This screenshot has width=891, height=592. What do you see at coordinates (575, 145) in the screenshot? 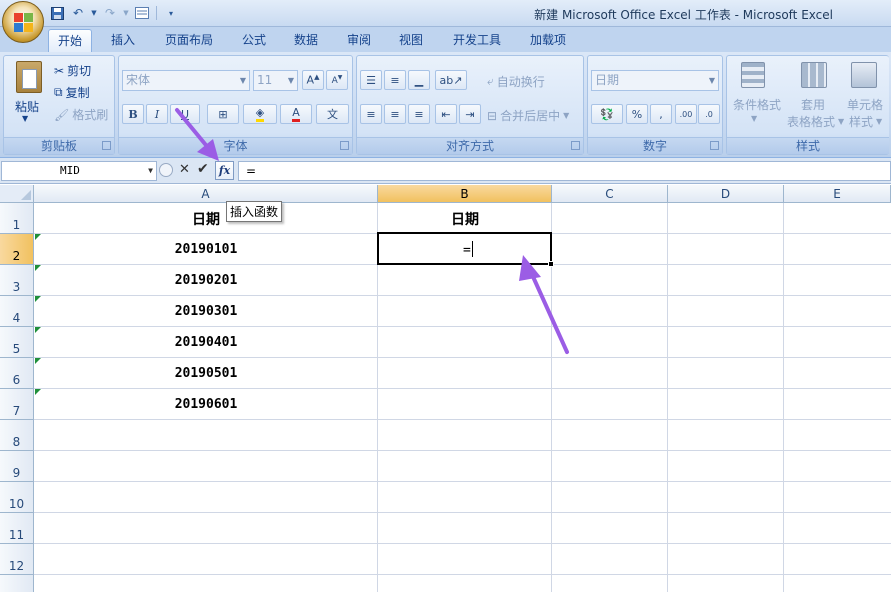
I see `alignment-launcher-icon` at bounding box center [575, 145].